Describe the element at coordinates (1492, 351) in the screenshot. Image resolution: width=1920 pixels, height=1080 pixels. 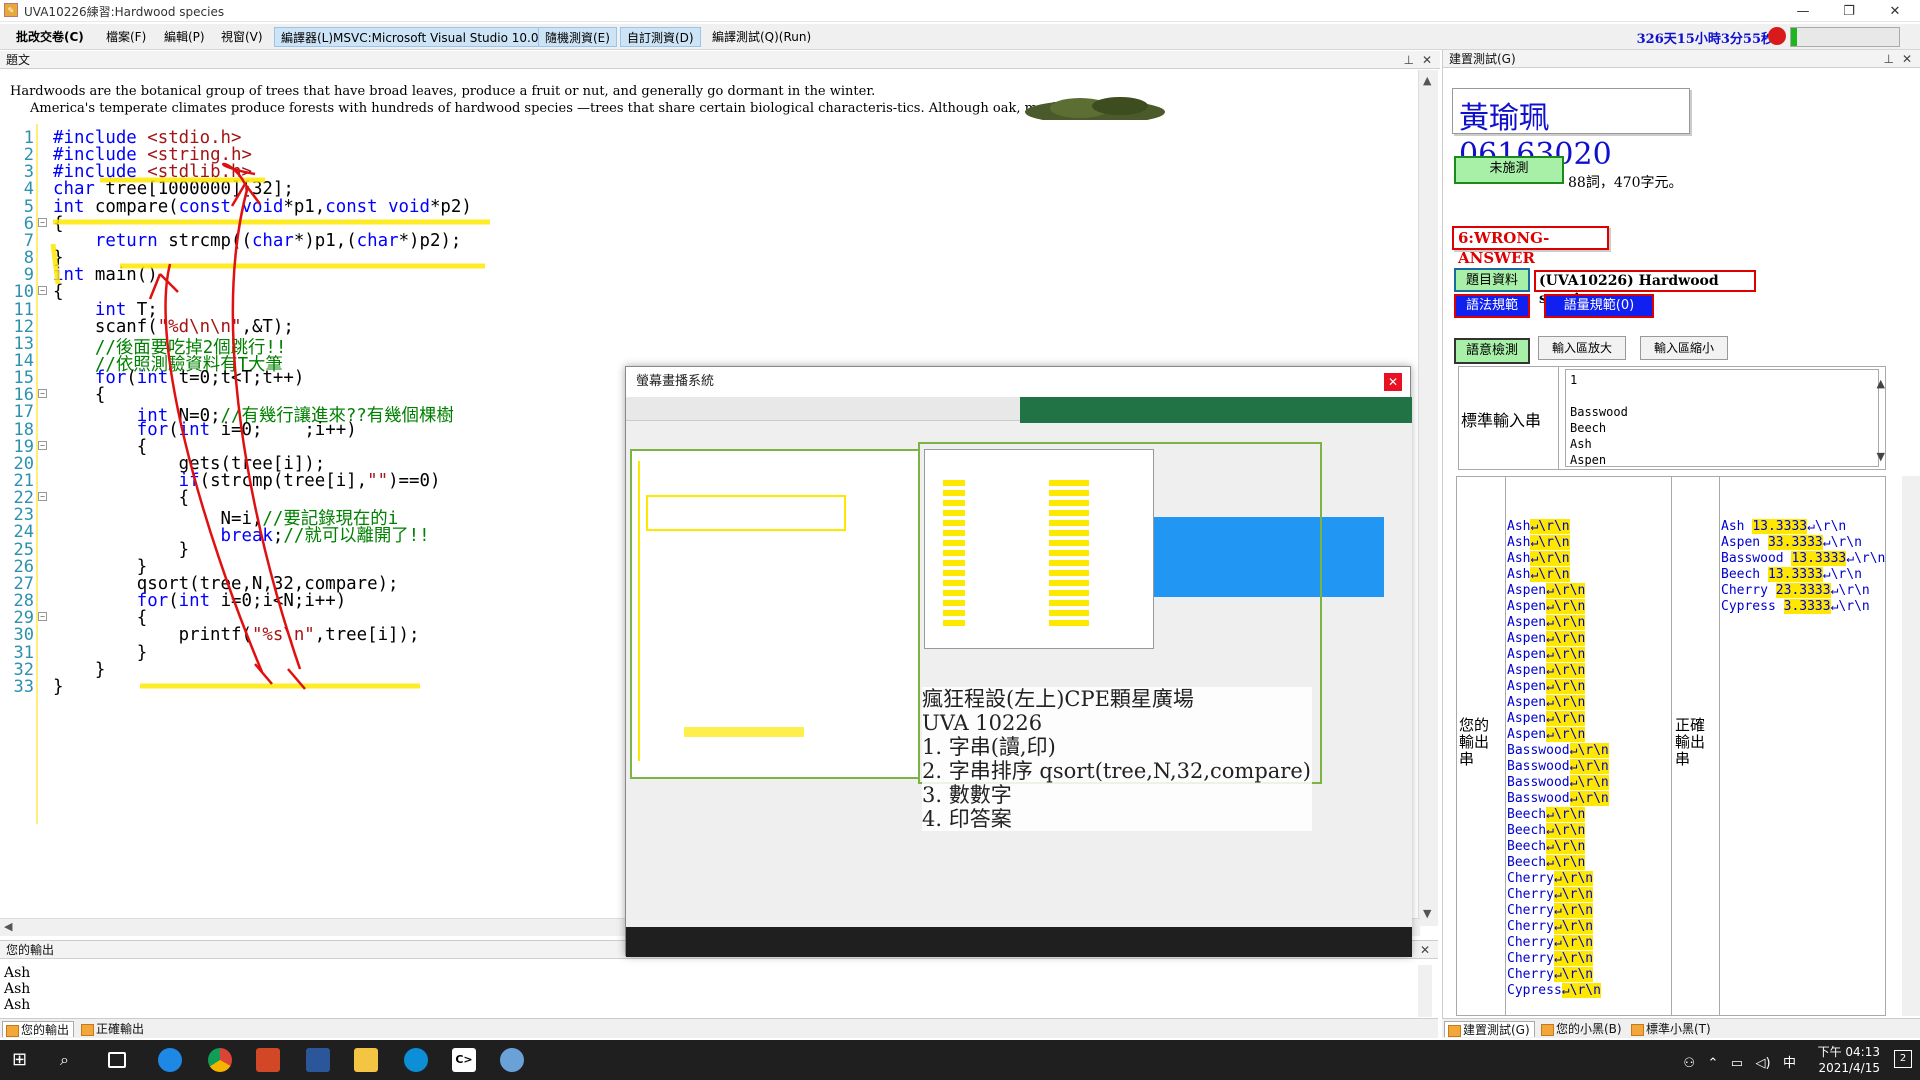
I see `semantic-check-button: 語意檢測` at that location.